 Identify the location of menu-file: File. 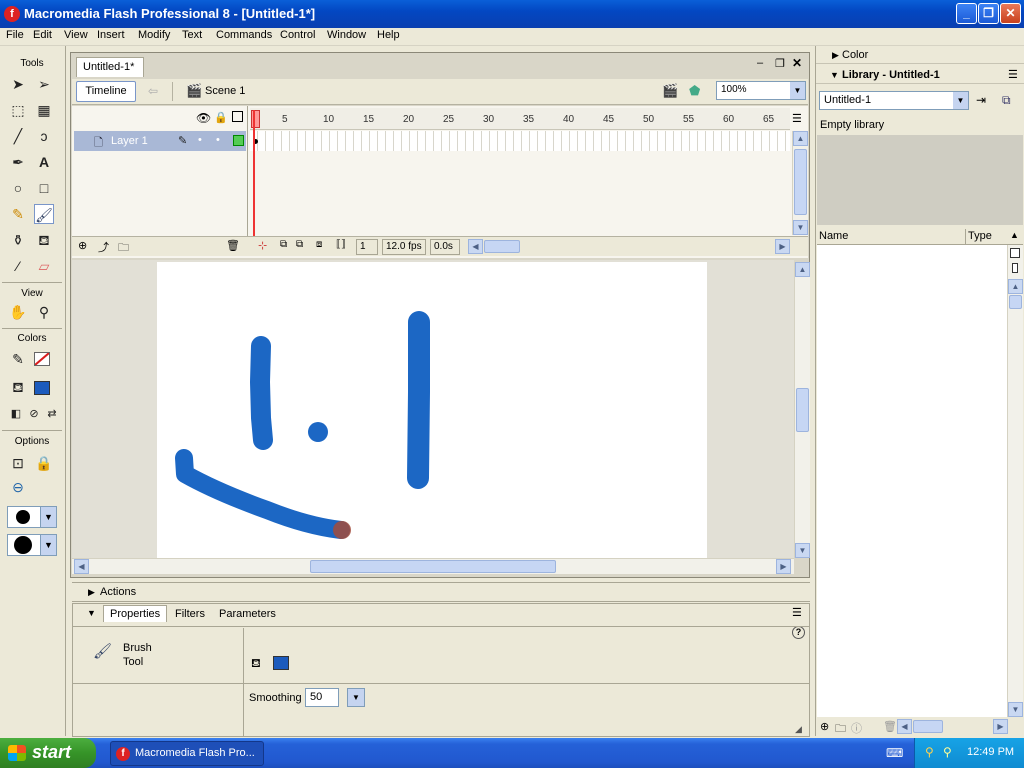
(15, 35).